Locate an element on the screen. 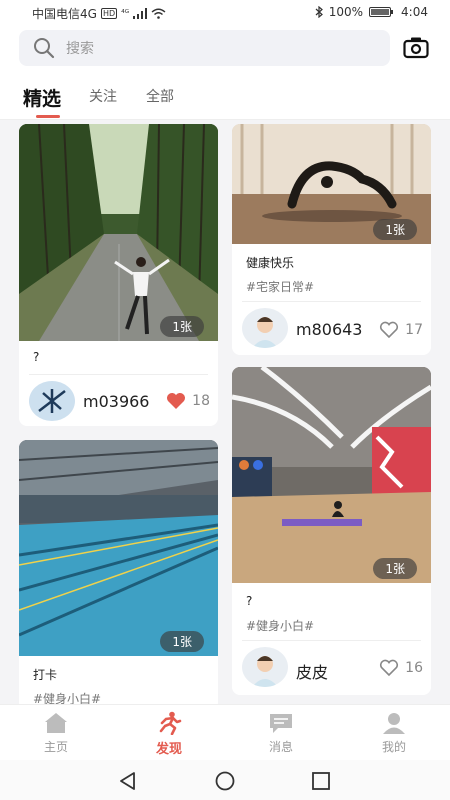 The height and width of the screenshot is (800, 450). wifi-icon is located at coordinates (158, 13).